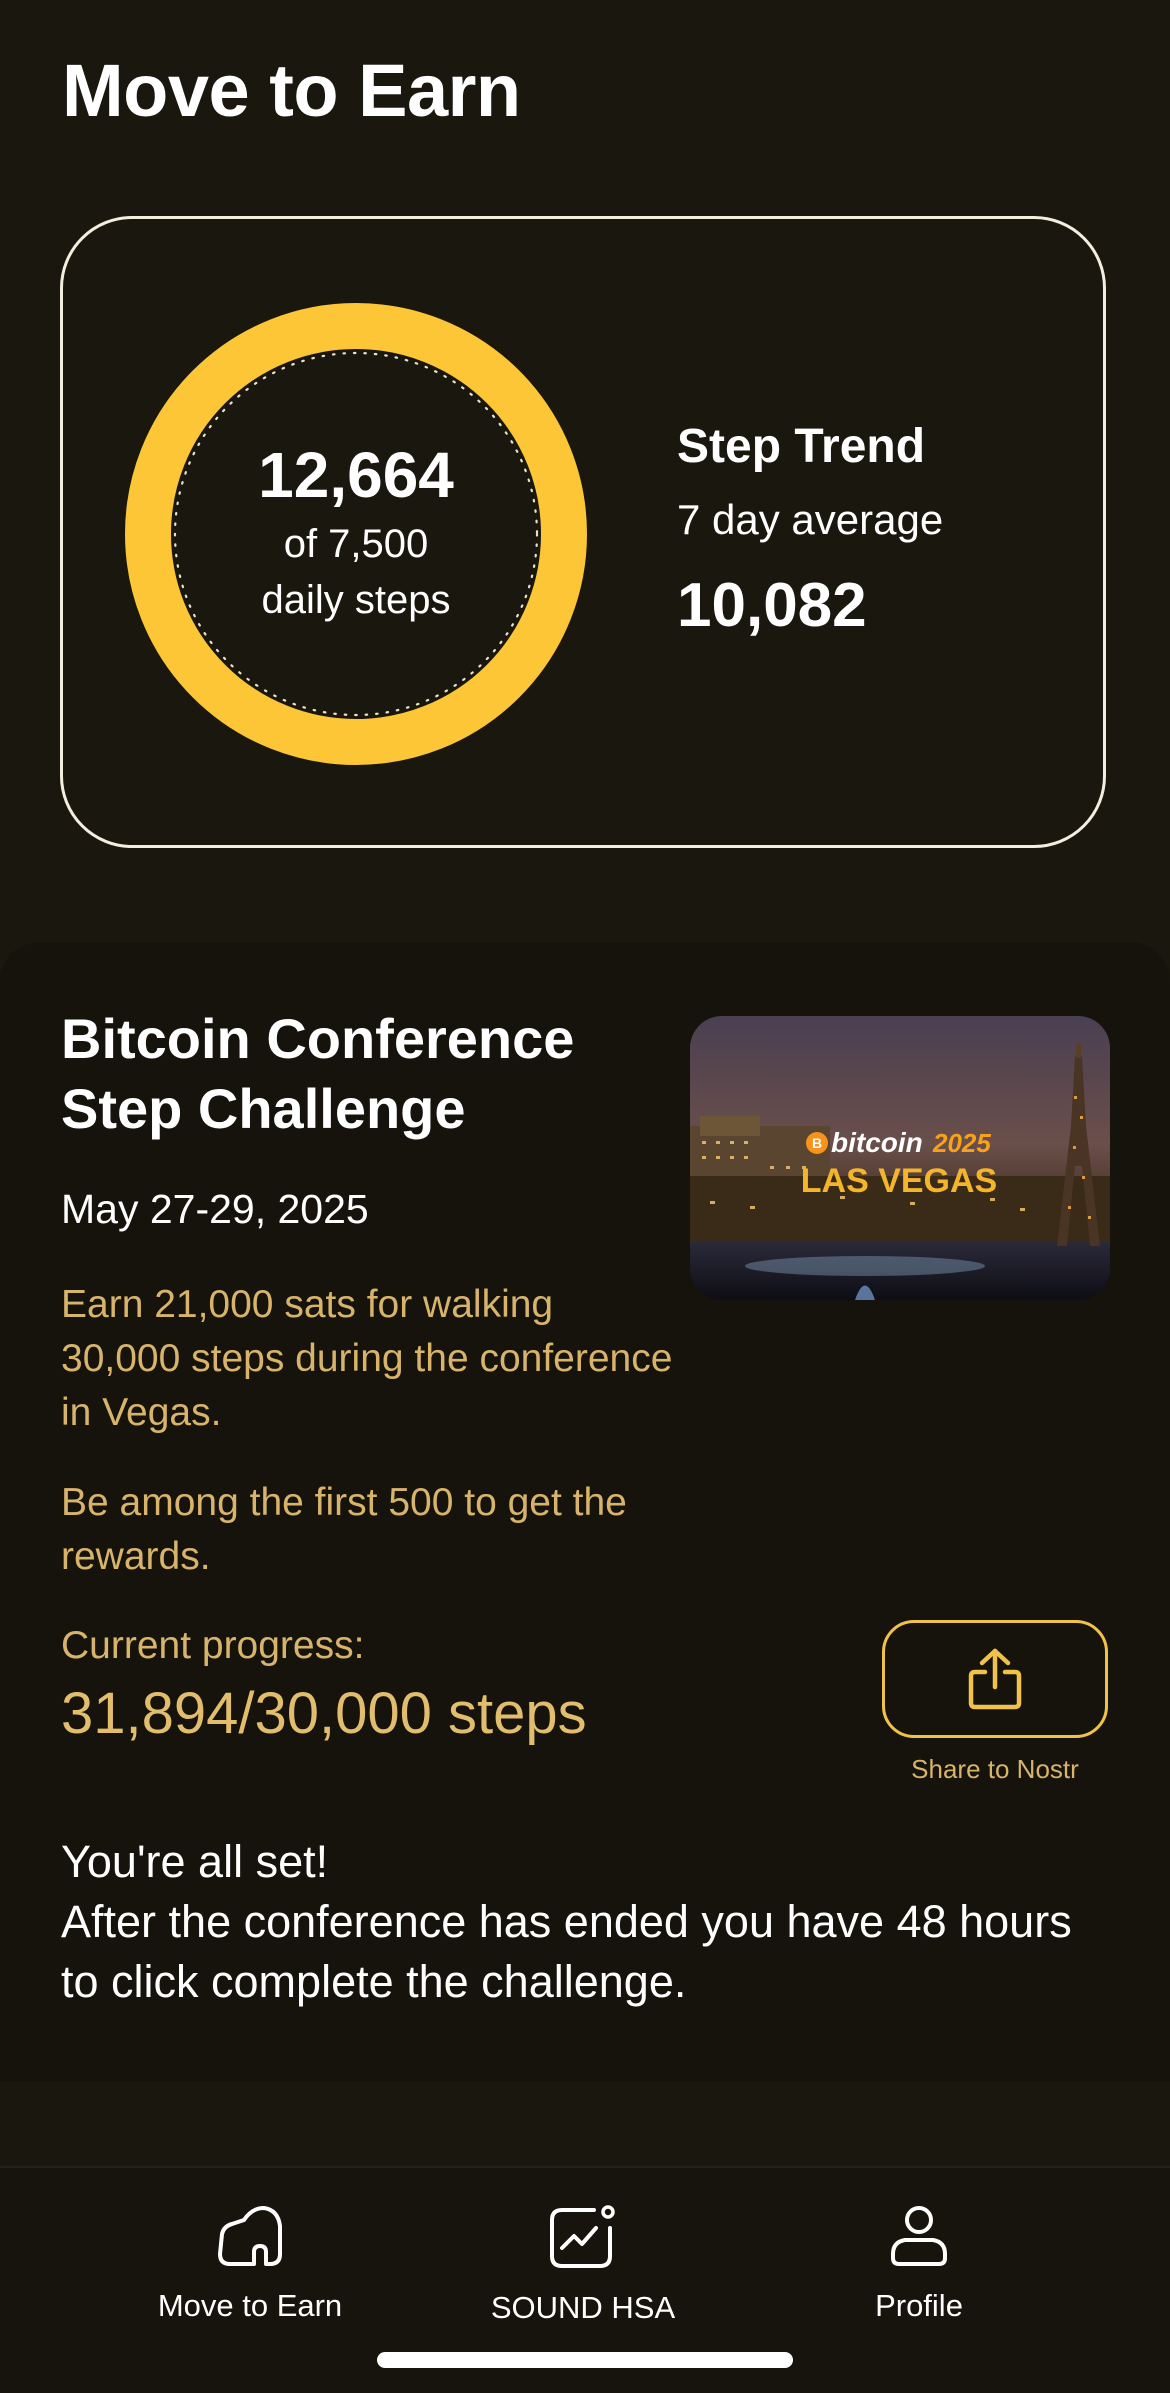 The height and width of the screenshot is (2393, 1170). I want to click on conference-banner-image: B bitcoin 2025 LAS VEGAS, so click(900, 1158).